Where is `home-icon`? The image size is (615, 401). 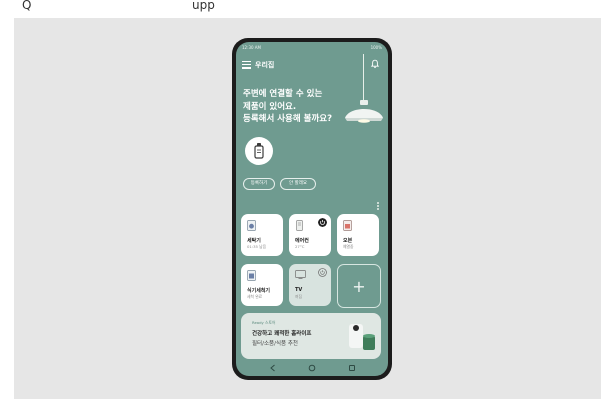
home-icon is located at coordinates (312, 368).